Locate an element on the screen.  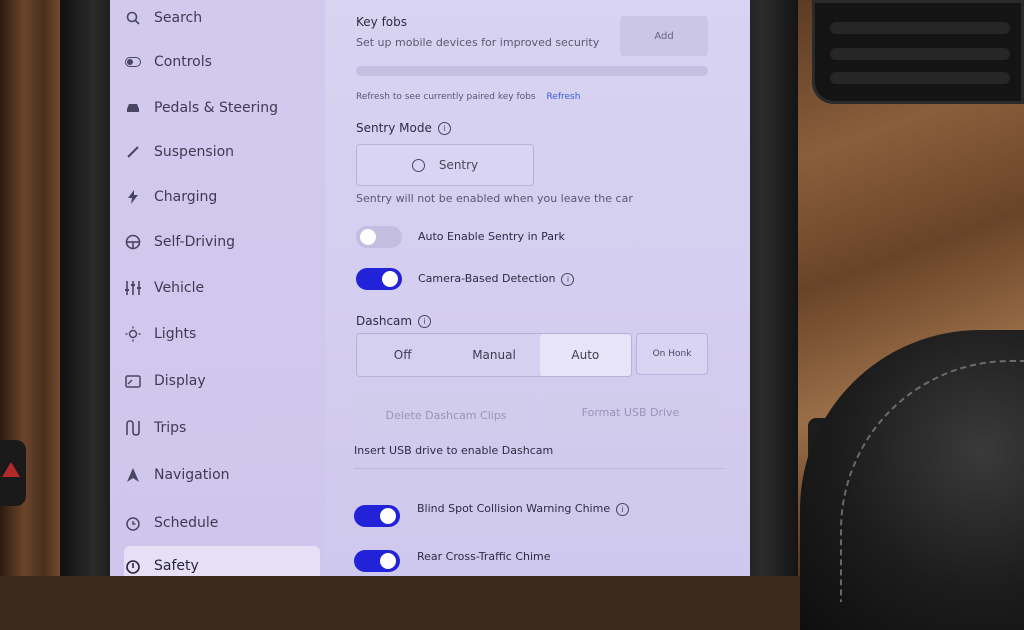
sidebar-item-search: Search is located at coordinates (222, 18).